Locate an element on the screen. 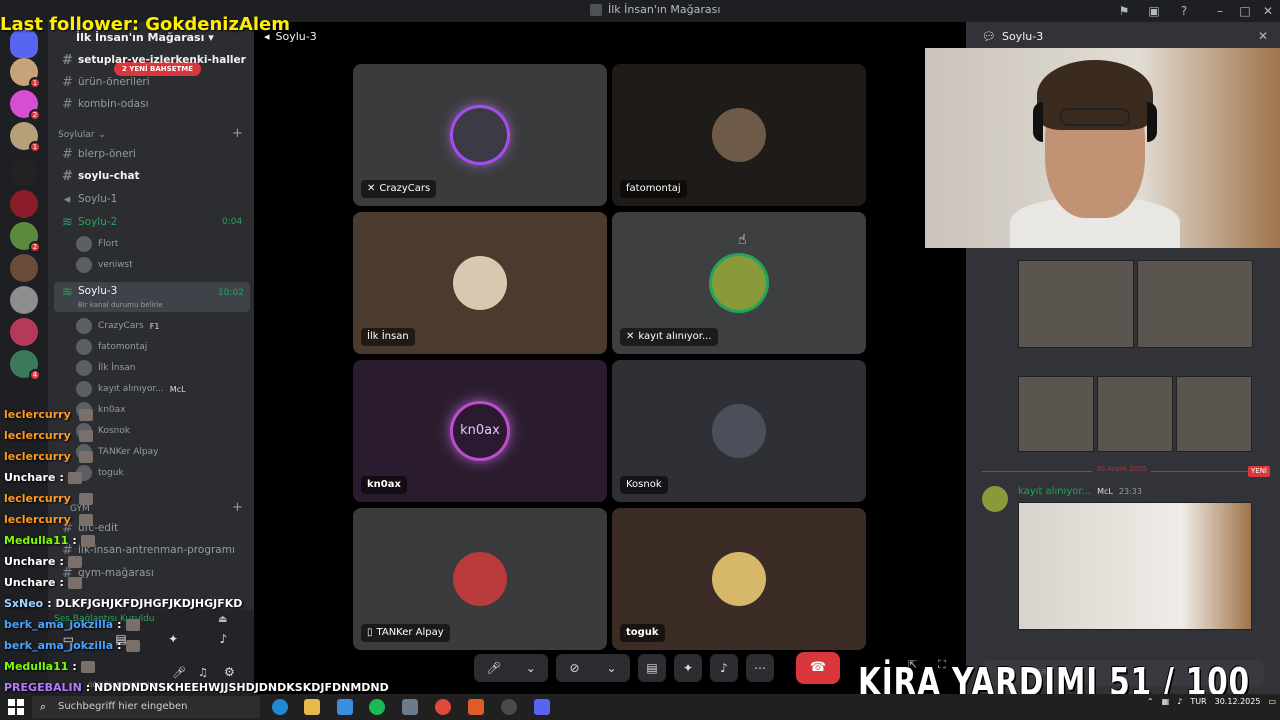 This screenshot has width=1280, height=720. store-icon is located at coordinates (345, 707).